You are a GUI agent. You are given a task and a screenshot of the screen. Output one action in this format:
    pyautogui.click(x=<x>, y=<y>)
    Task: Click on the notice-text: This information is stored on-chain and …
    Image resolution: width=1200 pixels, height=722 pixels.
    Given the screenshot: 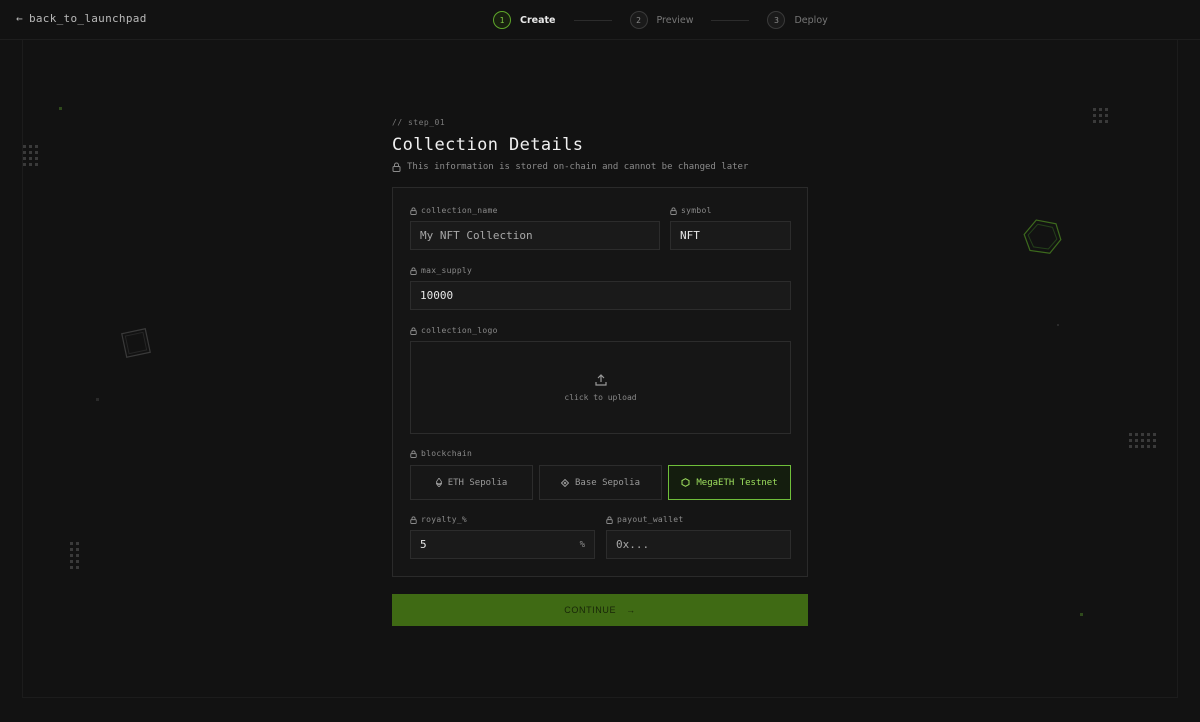 What is the action you would take?
    pyautogui.click(x=578, y=167)
    